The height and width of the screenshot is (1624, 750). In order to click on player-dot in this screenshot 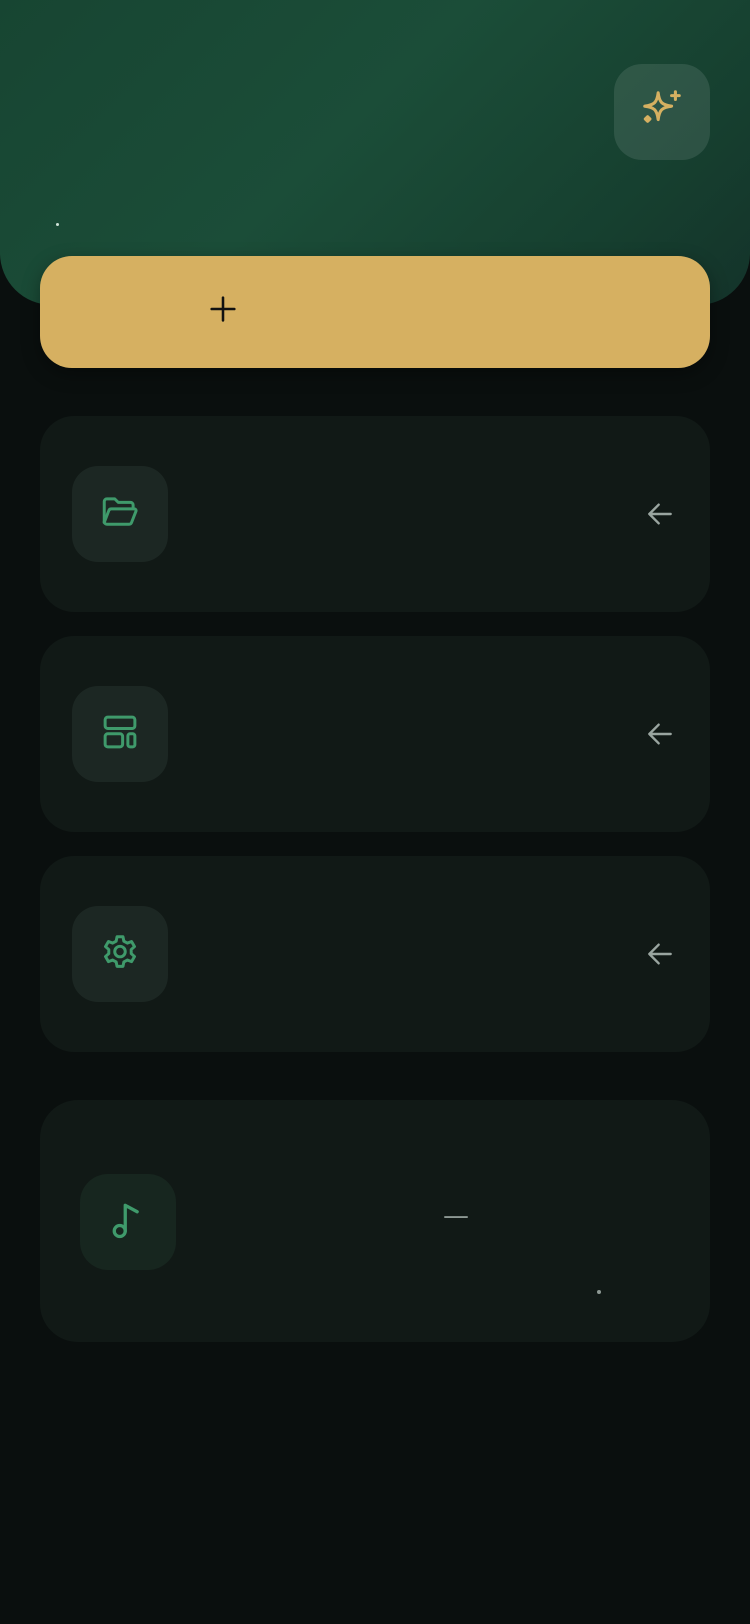, I will do `click(599, 1292)`.